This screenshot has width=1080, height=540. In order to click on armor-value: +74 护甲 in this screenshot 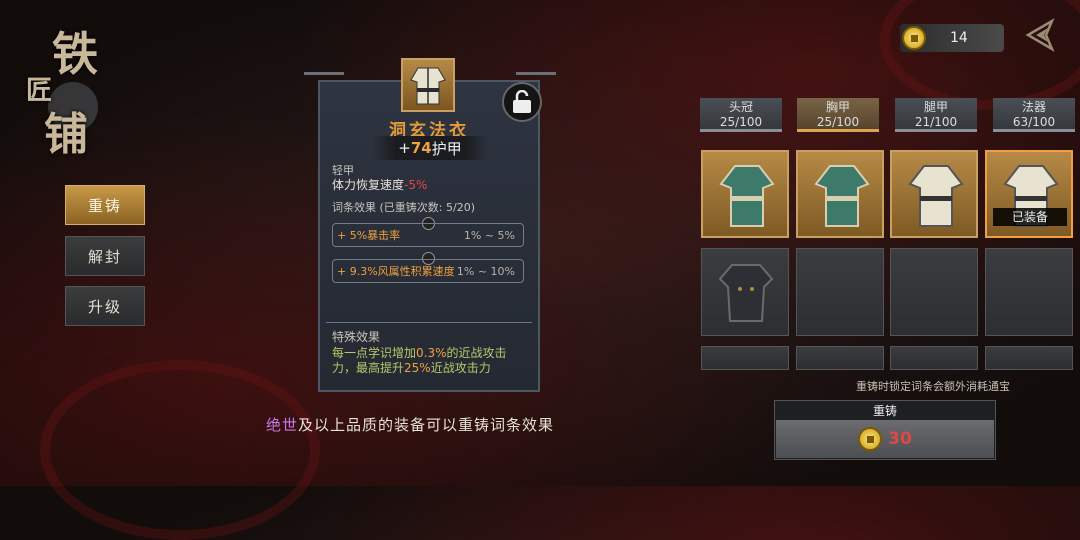, I will do `click(430, 148)`.